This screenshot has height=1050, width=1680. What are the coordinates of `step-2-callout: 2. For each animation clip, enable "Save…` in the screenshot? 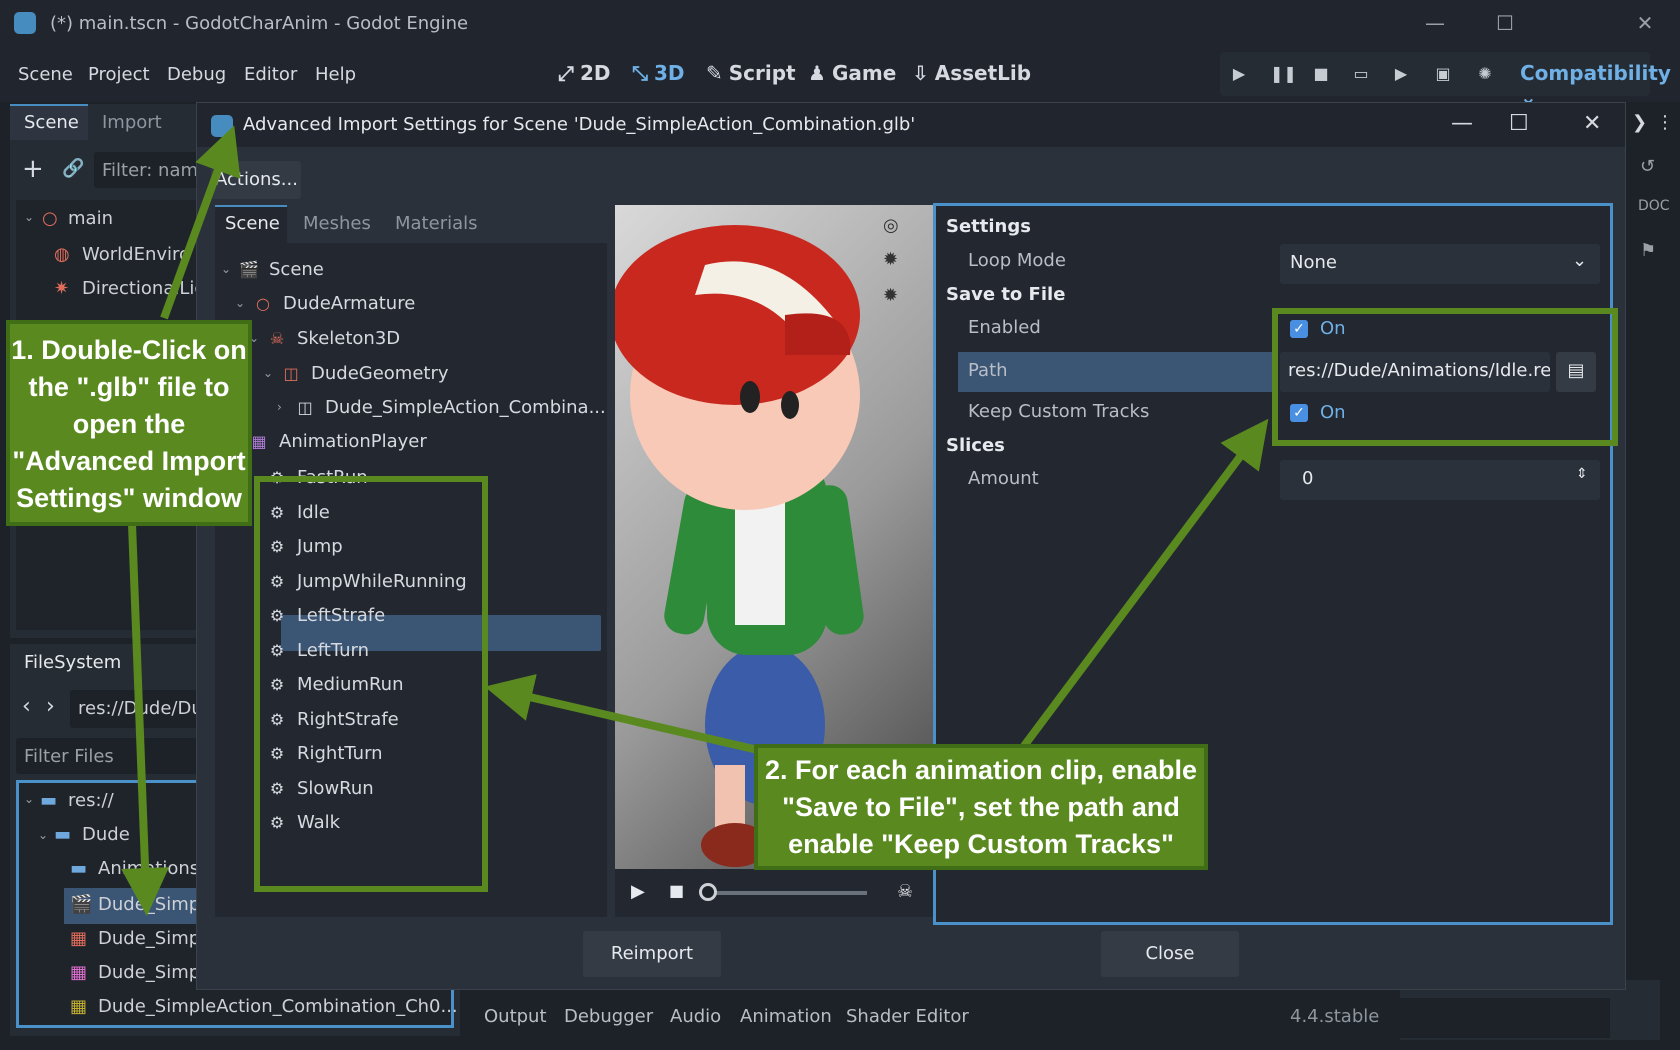 It's located at (981, 807).